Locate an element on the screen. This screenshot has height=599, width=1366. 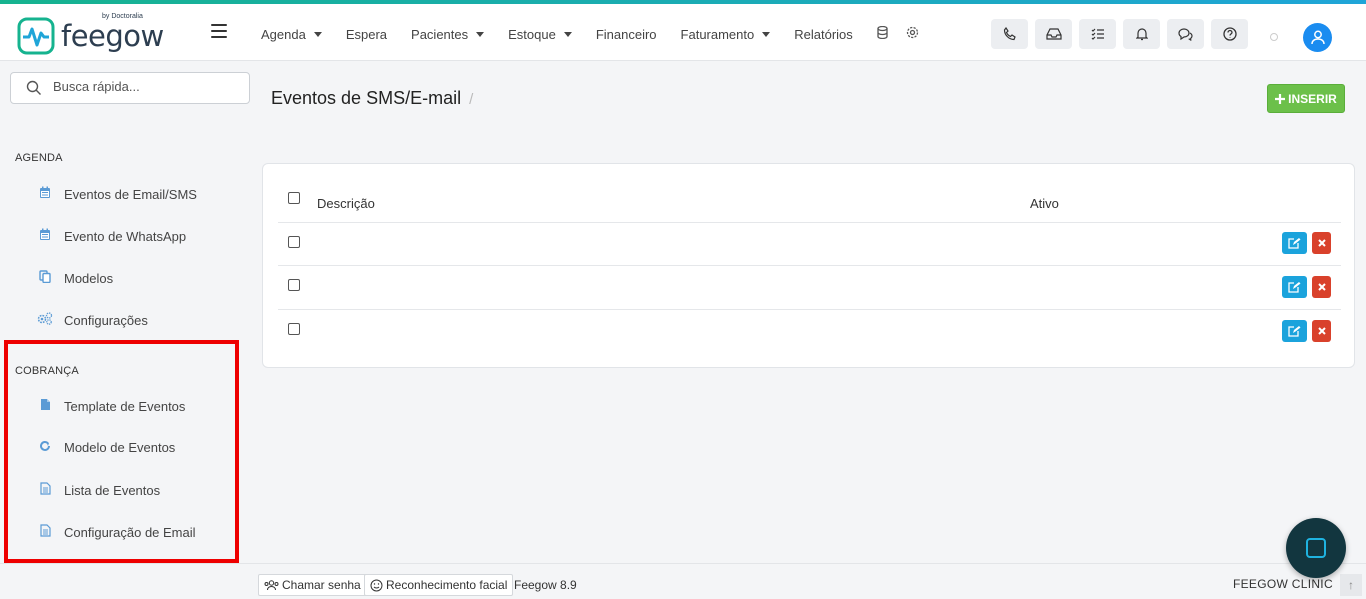
users-icon is located at coordinates (271, 584).